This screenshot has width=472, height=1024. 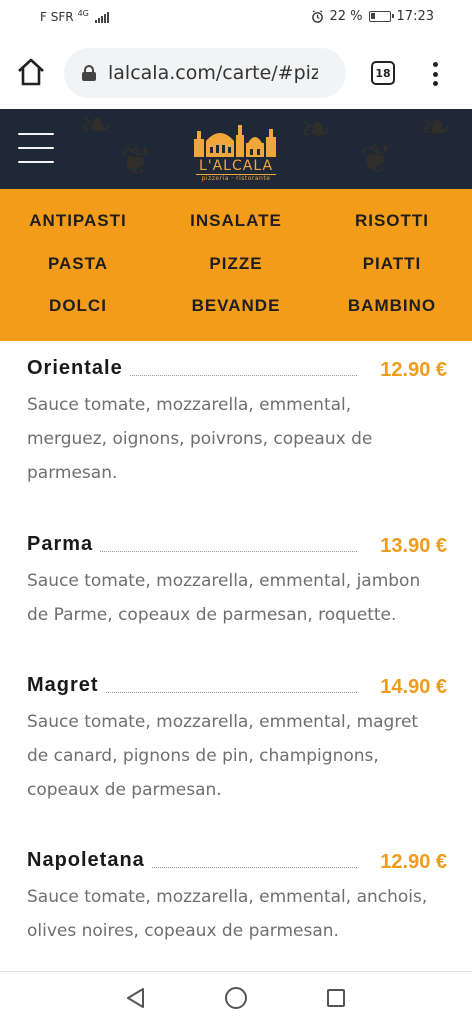 What do you see at coordinates (78, 221) in the screenshot?
I see `category-antipasti: ANTIPASTI` at bounding box center [78, 221].